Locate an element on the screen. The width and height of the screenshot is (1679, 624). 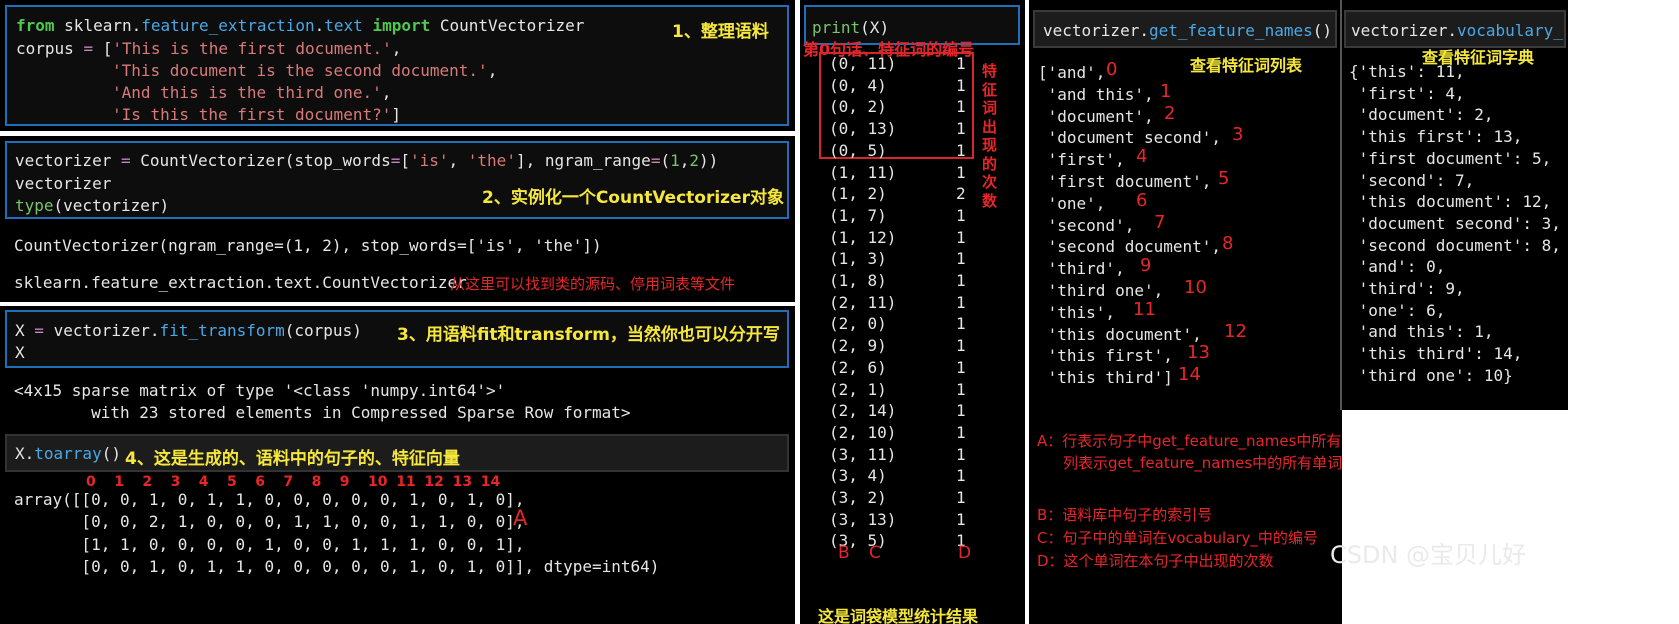
annotation-char: 次 is located at coordinates (990, 182).